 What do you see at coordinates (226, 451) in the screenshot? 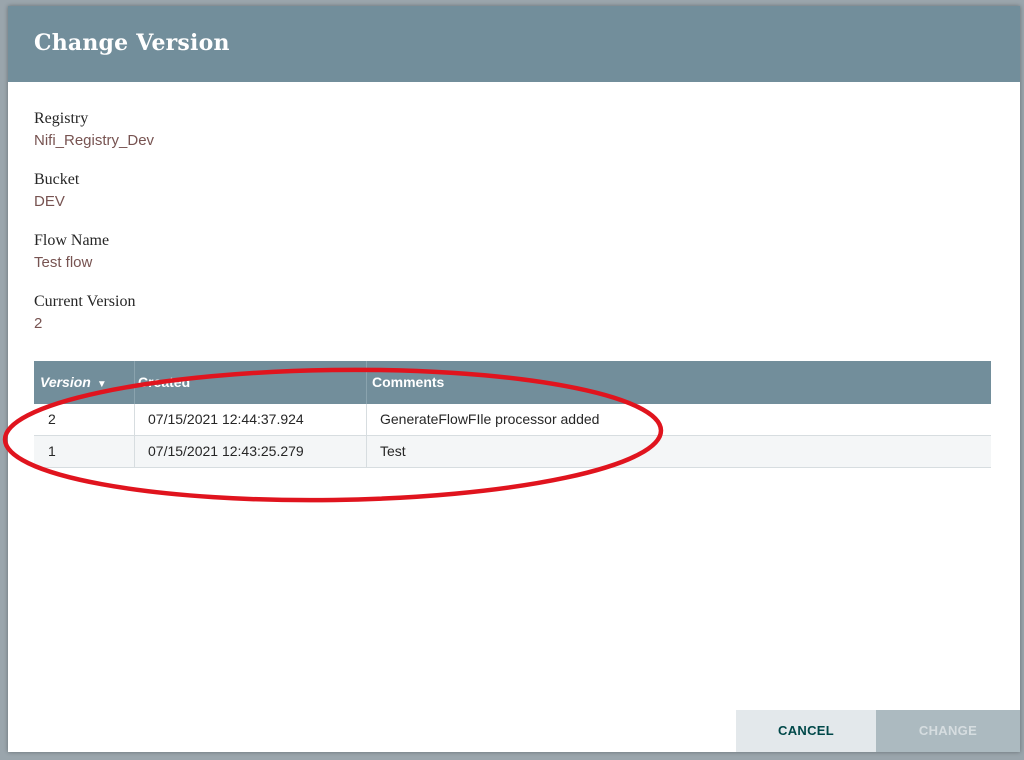
I see `created-cell: 07/15/2021 12:43:25.279` at bounding box center [226, 451].